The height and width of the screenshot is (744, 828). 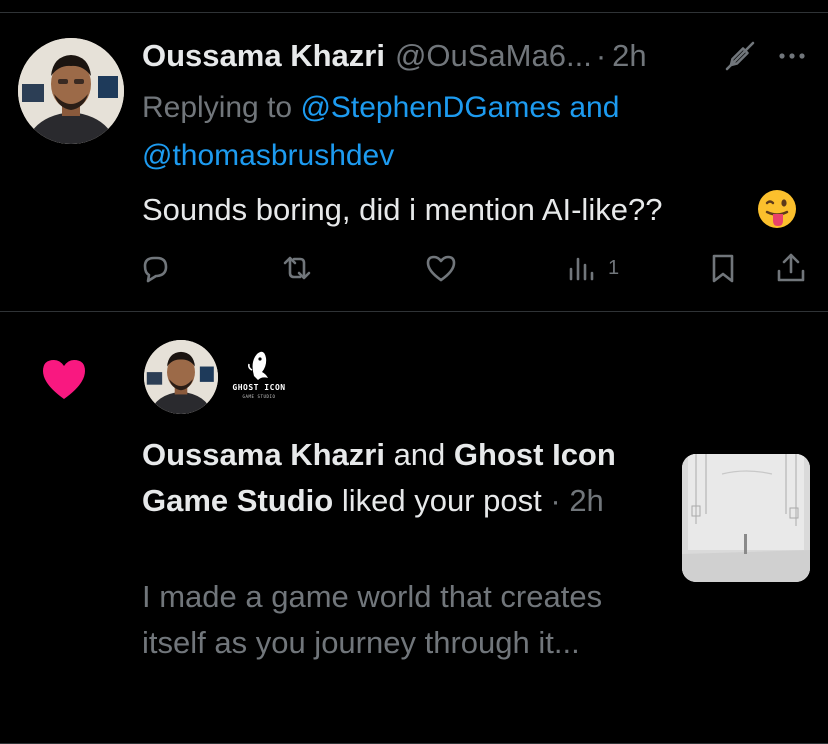 I want to click on author-avatar, so click(x=71, y=91).